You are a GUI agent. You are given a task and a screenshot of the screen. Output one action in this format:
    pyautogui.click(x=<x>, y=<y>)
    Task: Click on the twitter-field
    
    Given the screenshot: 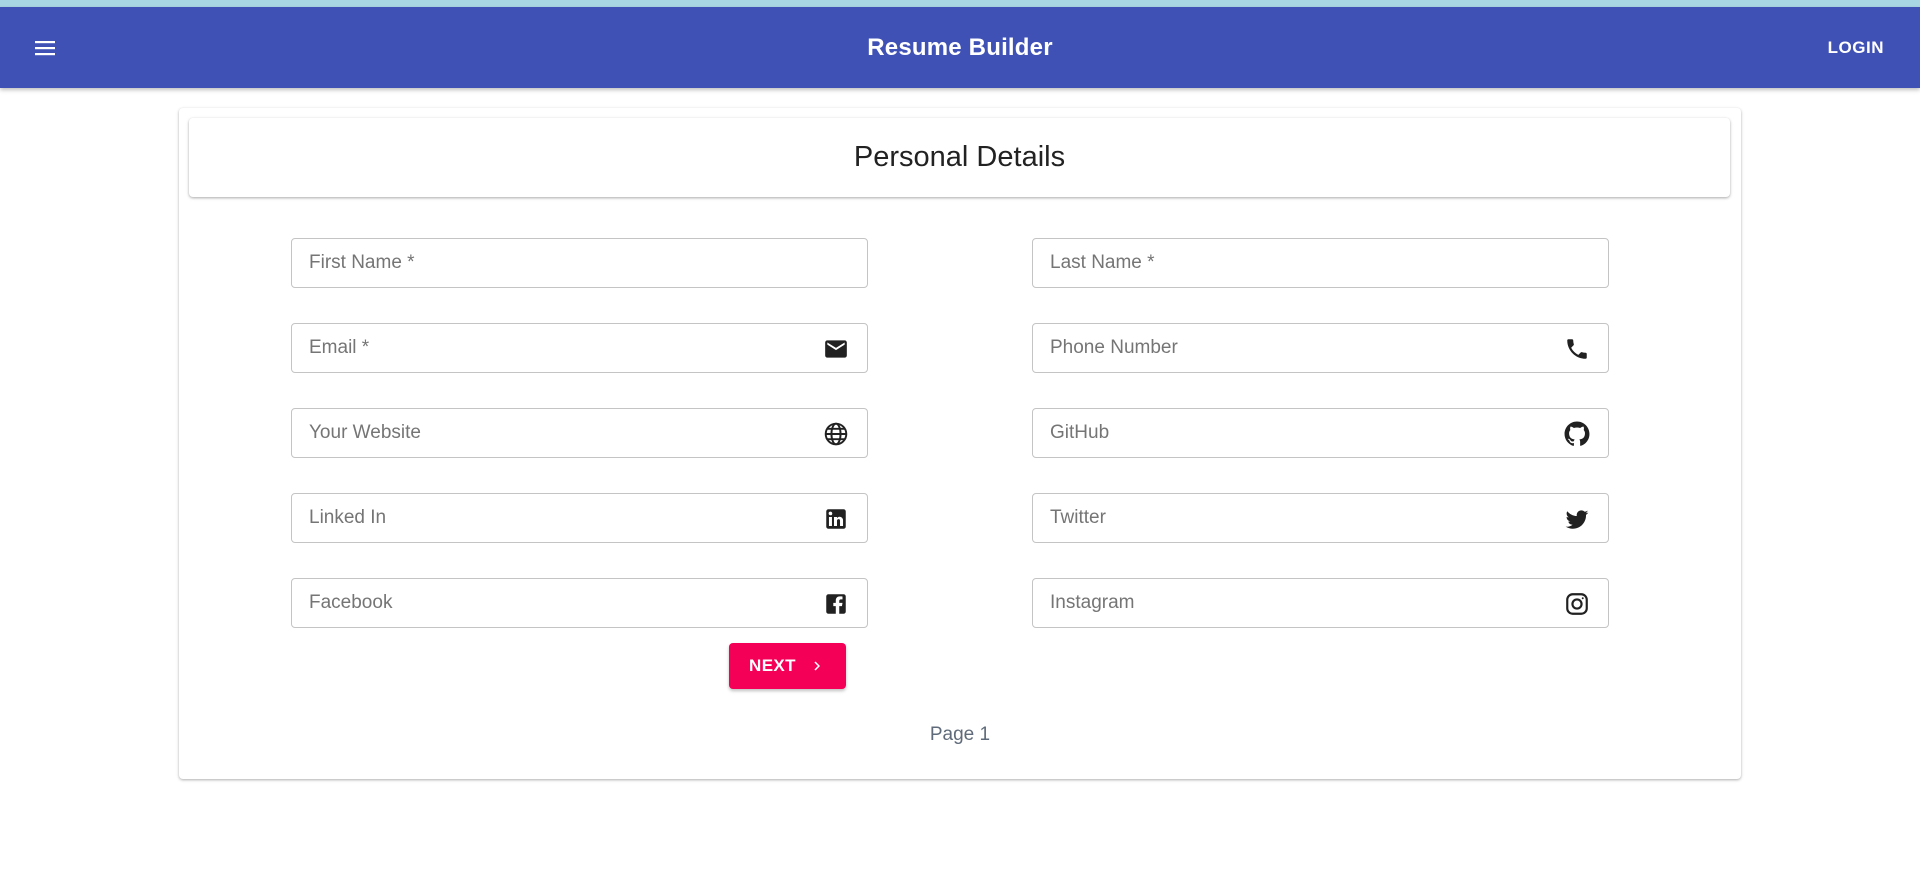 What is the action you would take?
    pyautogui.click(x=1320, y=518)
    